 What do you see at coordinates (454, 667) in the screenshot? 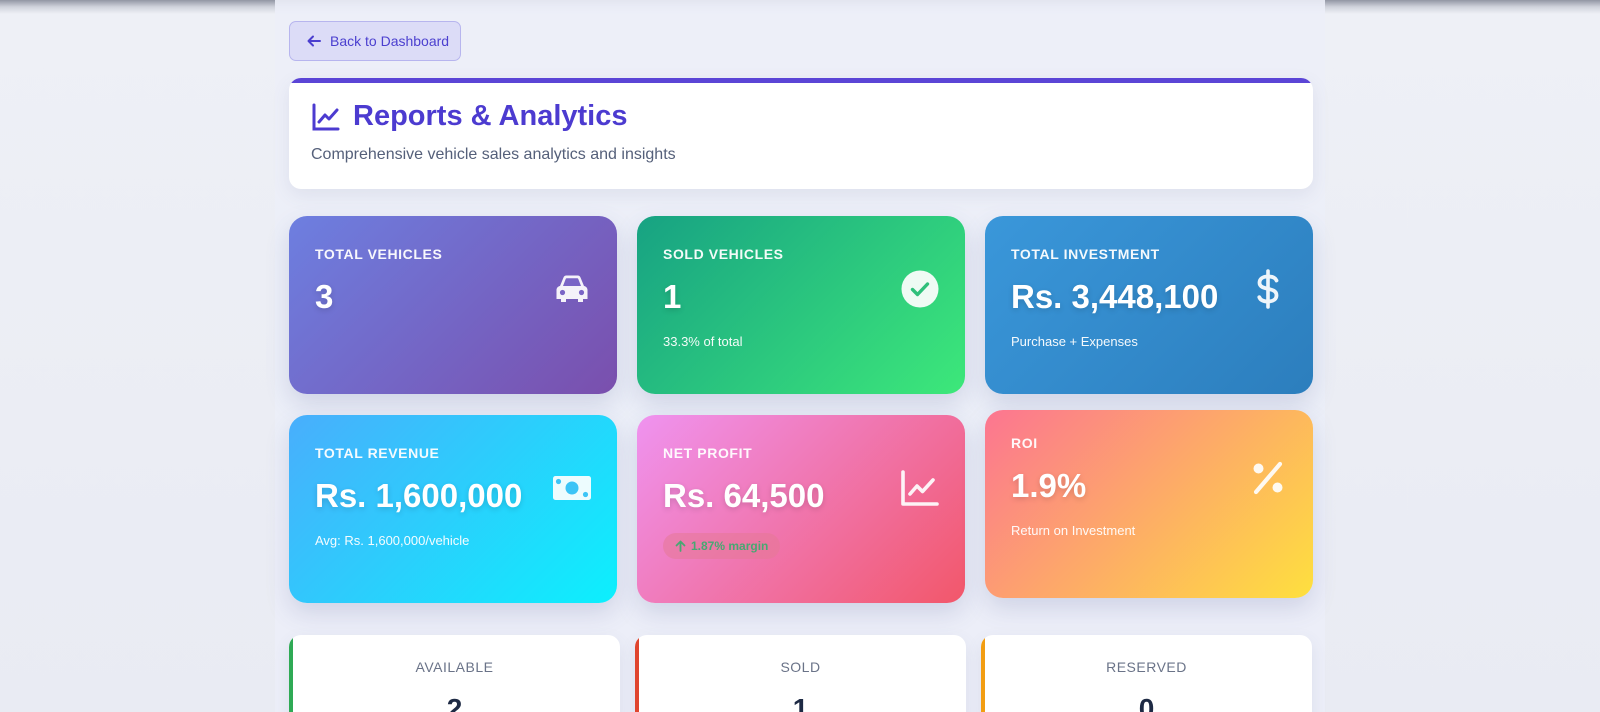
I see `status-label: AVAILABLE` at bounding box center [454, 667].